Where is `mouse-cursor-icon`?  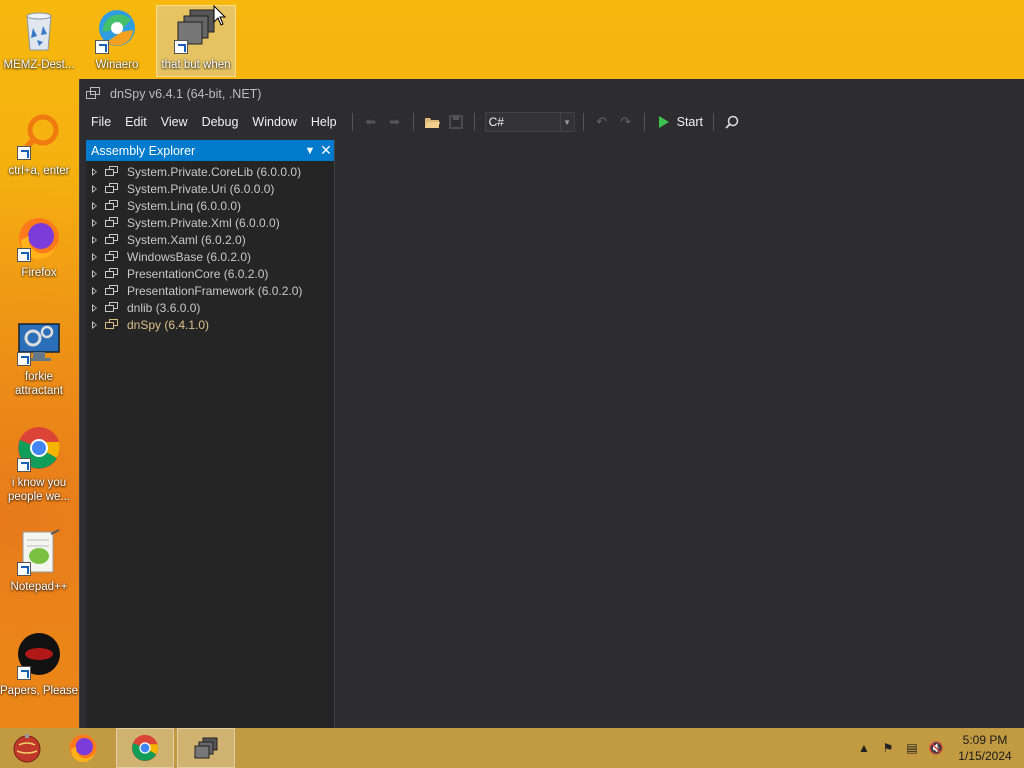
mouse-cursor-icon is located at coordinates (220, 15).